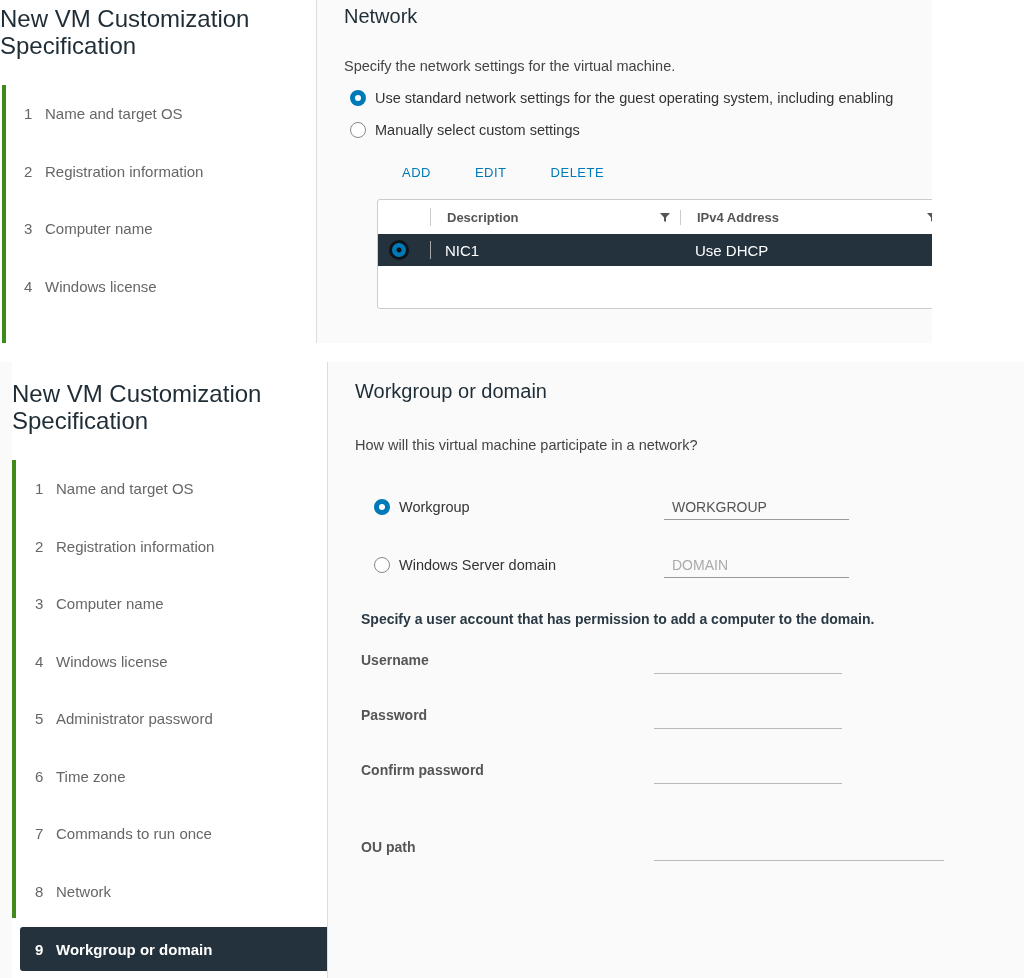 The image size is (1024, 978). I want to click on wizard-step: 5 Administrator password, so click(169, 719).